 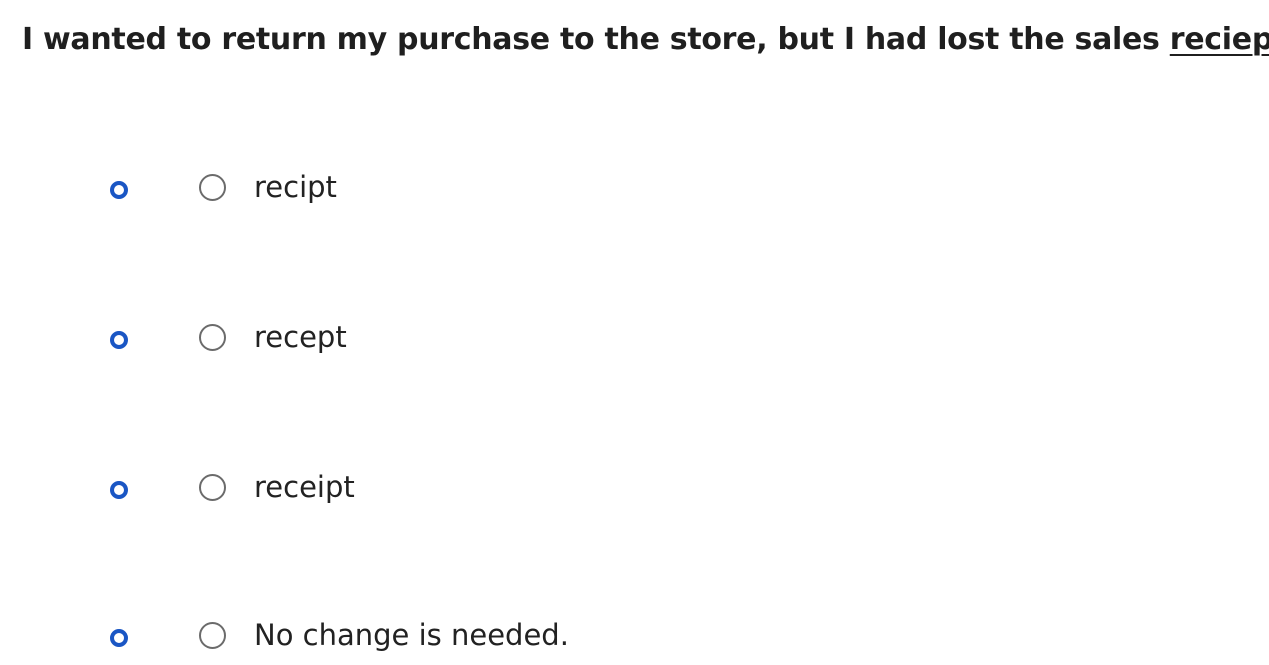 I want to click on underlined-word: reciept, so click(x=1219, y=39).